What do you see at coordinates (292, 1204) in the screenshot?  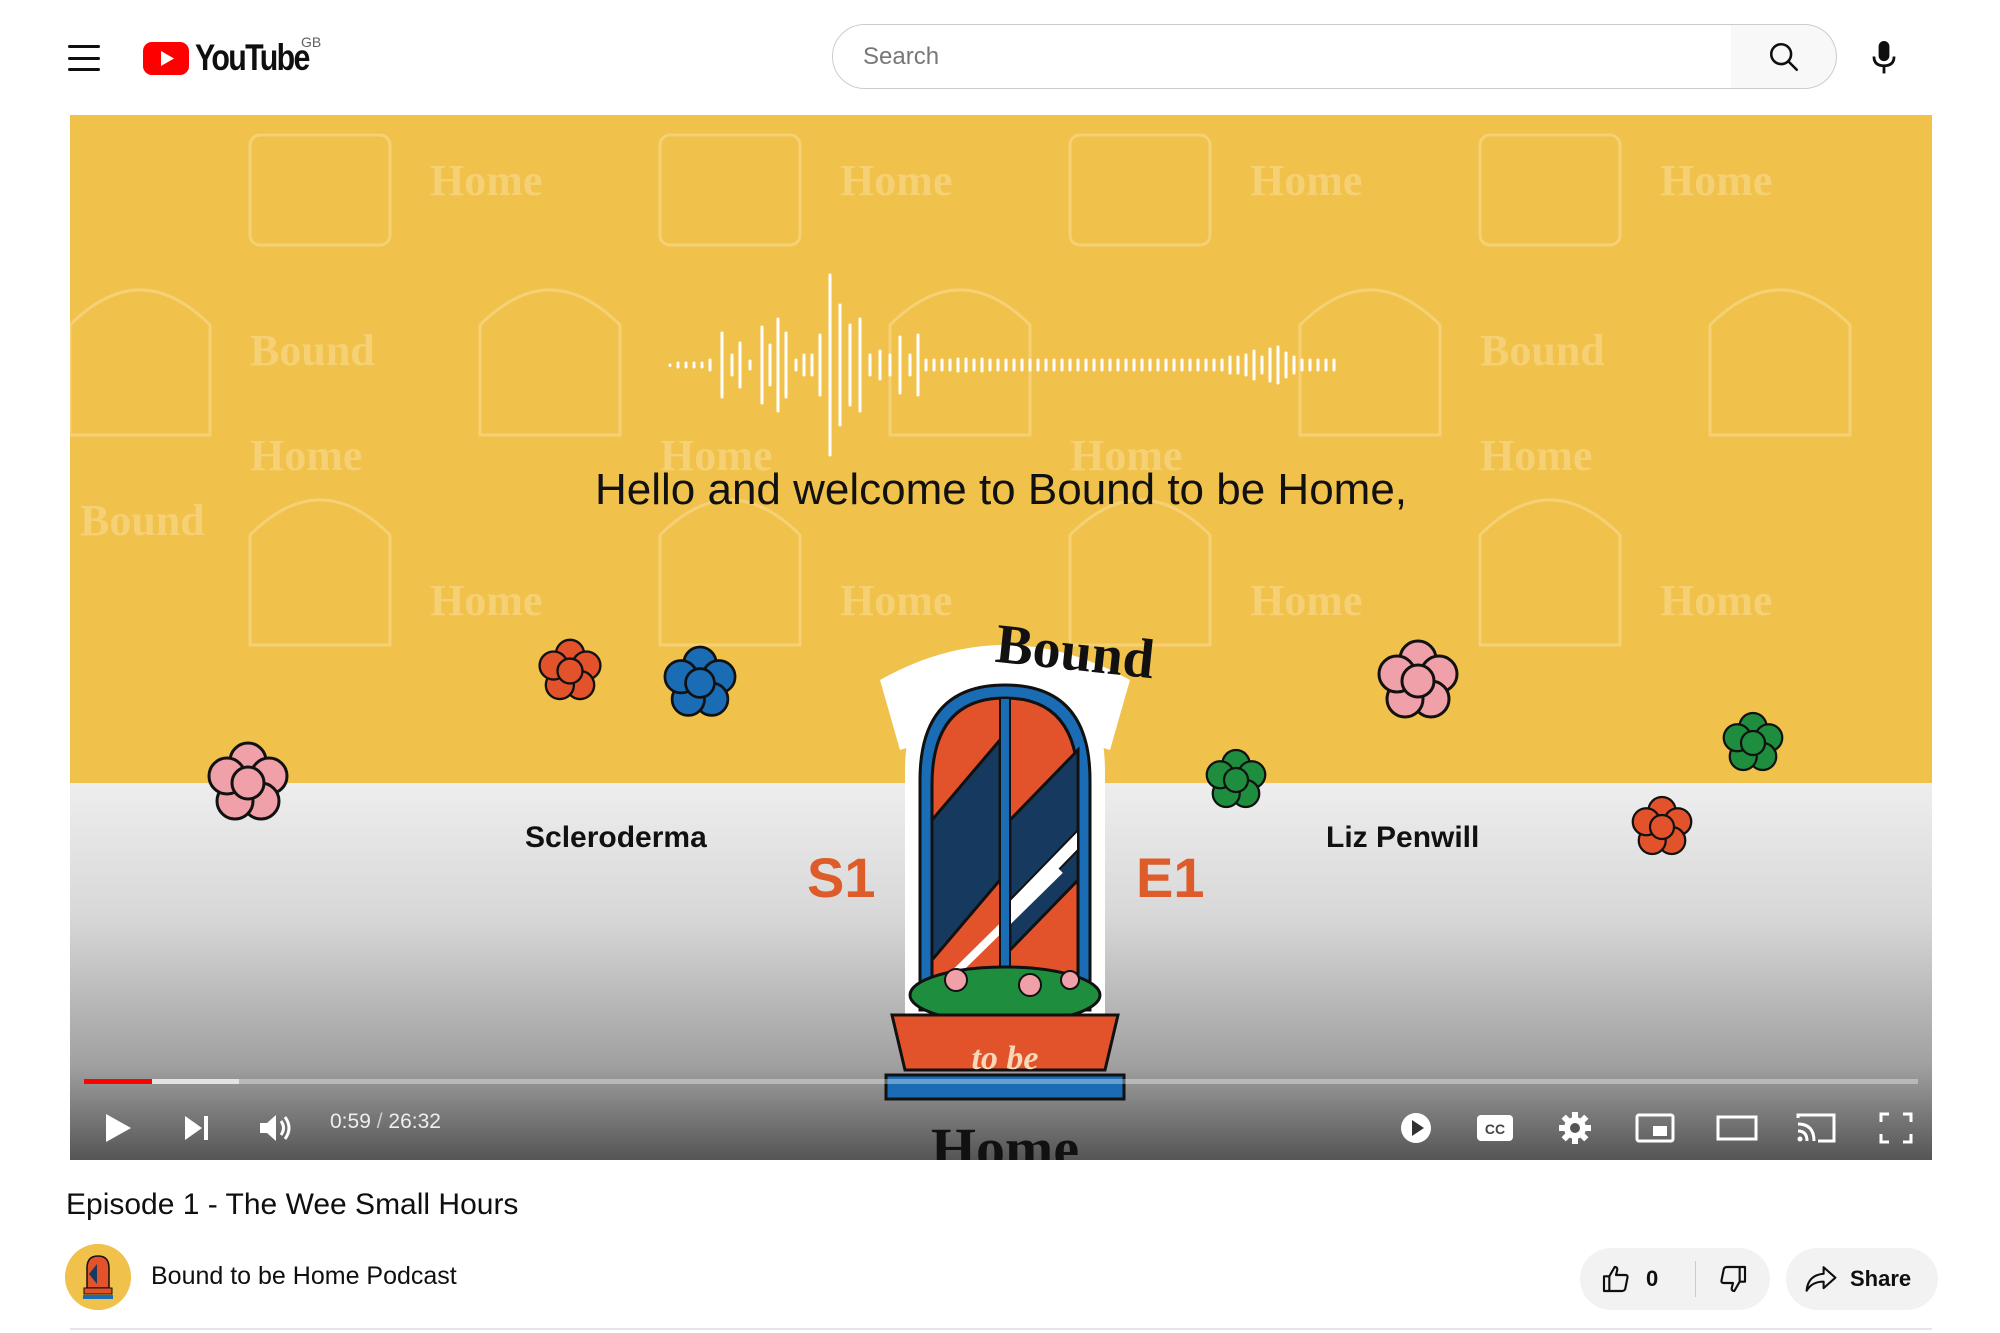 I see `video-title: Episode 1 - The Wee Small Hours` at bounding box center [292, 1204].